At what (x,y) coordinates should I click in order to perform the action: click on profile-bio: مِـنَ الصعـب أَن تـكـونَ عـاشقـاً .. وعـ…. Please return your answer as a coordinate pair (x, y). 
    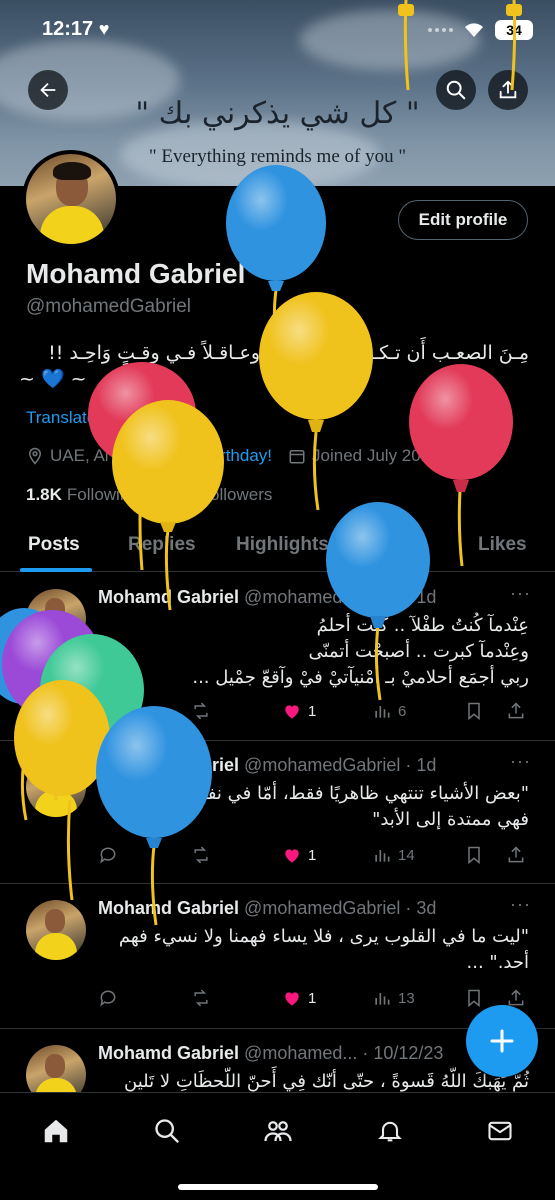
    Looking at the image, I should click on (274, 366).